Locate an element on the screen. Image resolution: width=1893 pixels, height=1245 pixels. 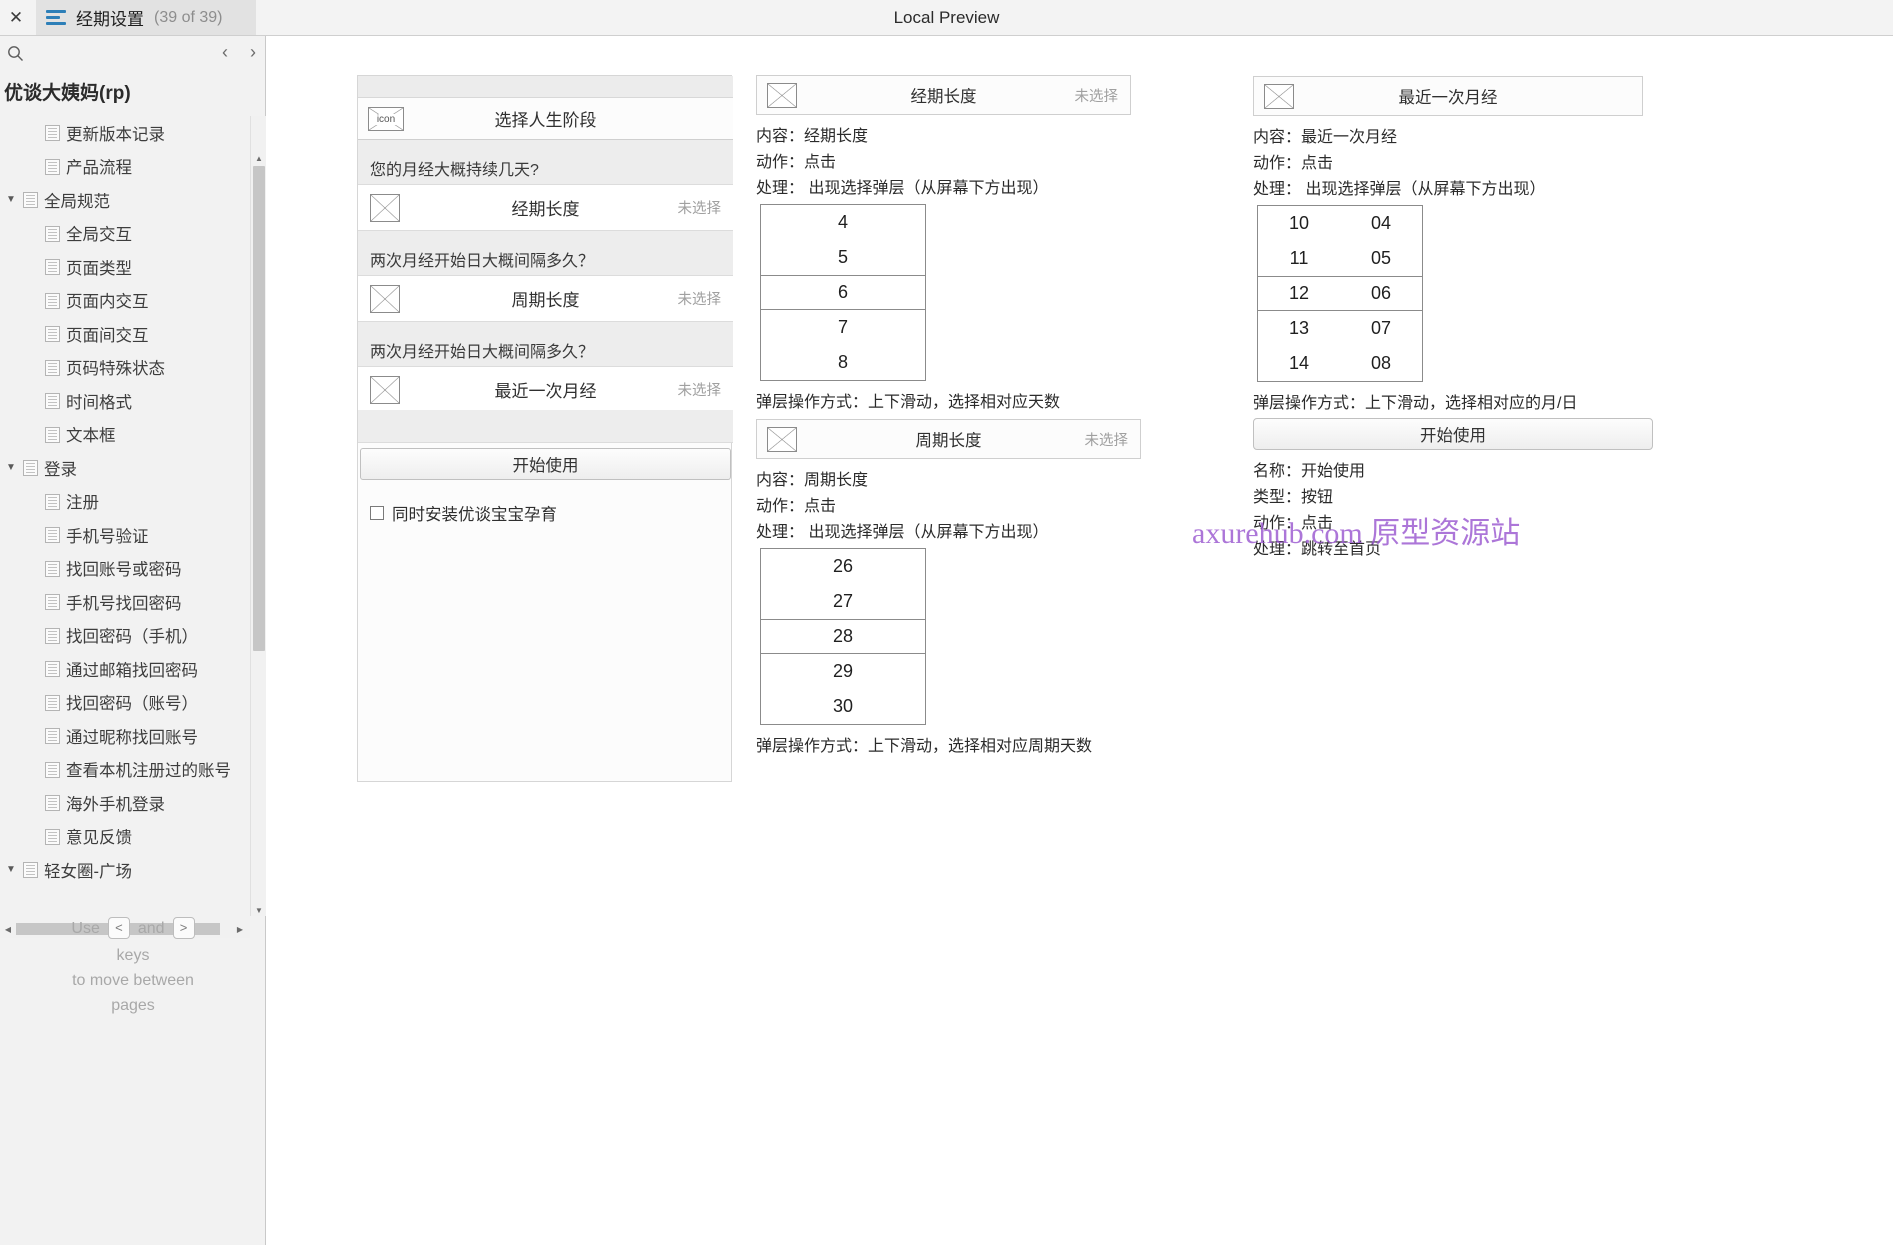
sidebar-item-21: 意见反馈 is located at coordinates (125, 837).